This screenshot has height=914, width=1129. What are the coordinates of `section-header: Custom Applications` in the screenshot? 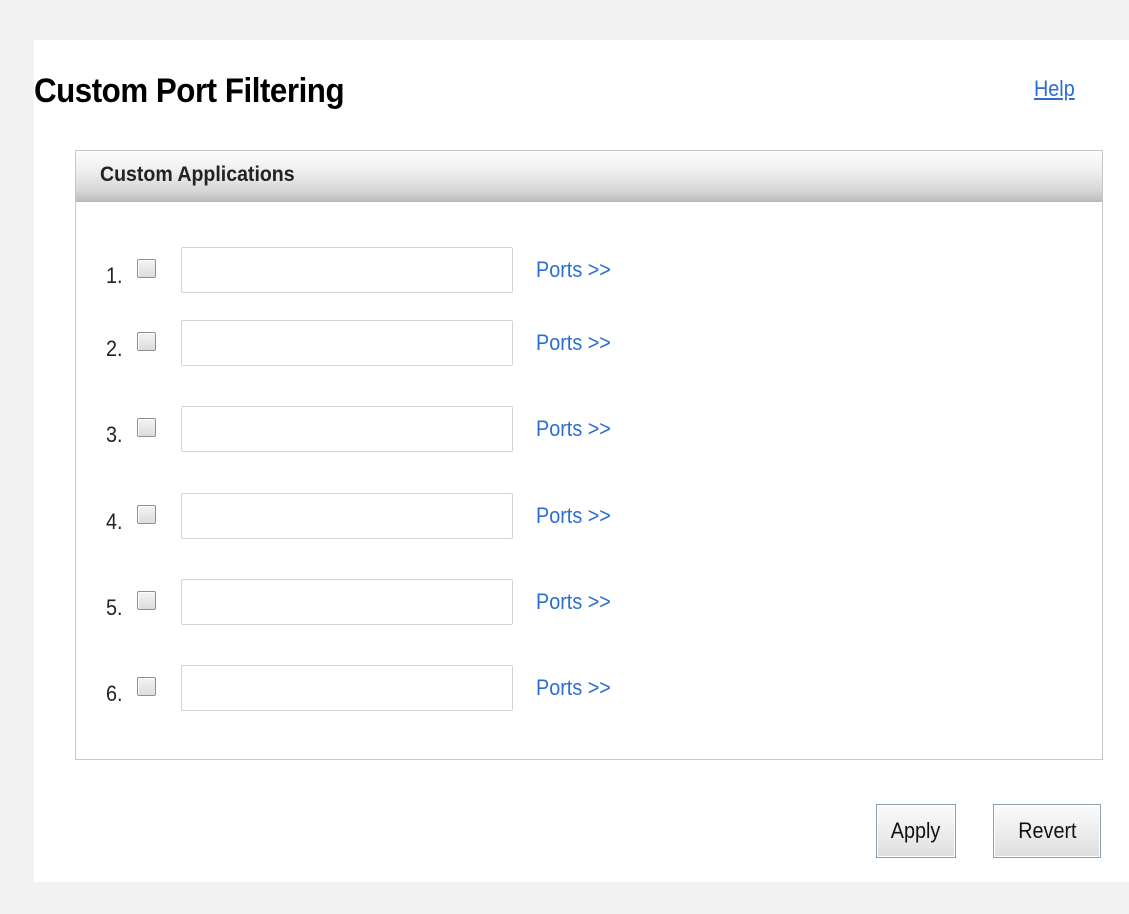 It's located at (589, 176).